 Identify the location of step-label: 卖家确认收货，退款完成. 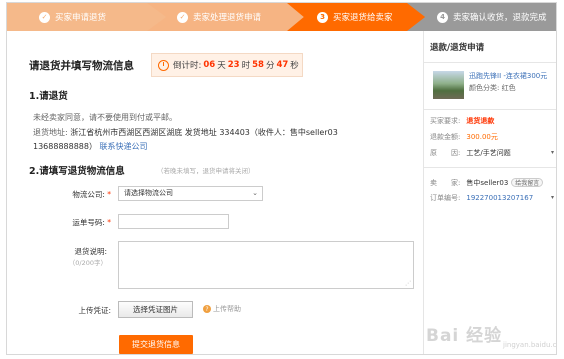
(500, 18).